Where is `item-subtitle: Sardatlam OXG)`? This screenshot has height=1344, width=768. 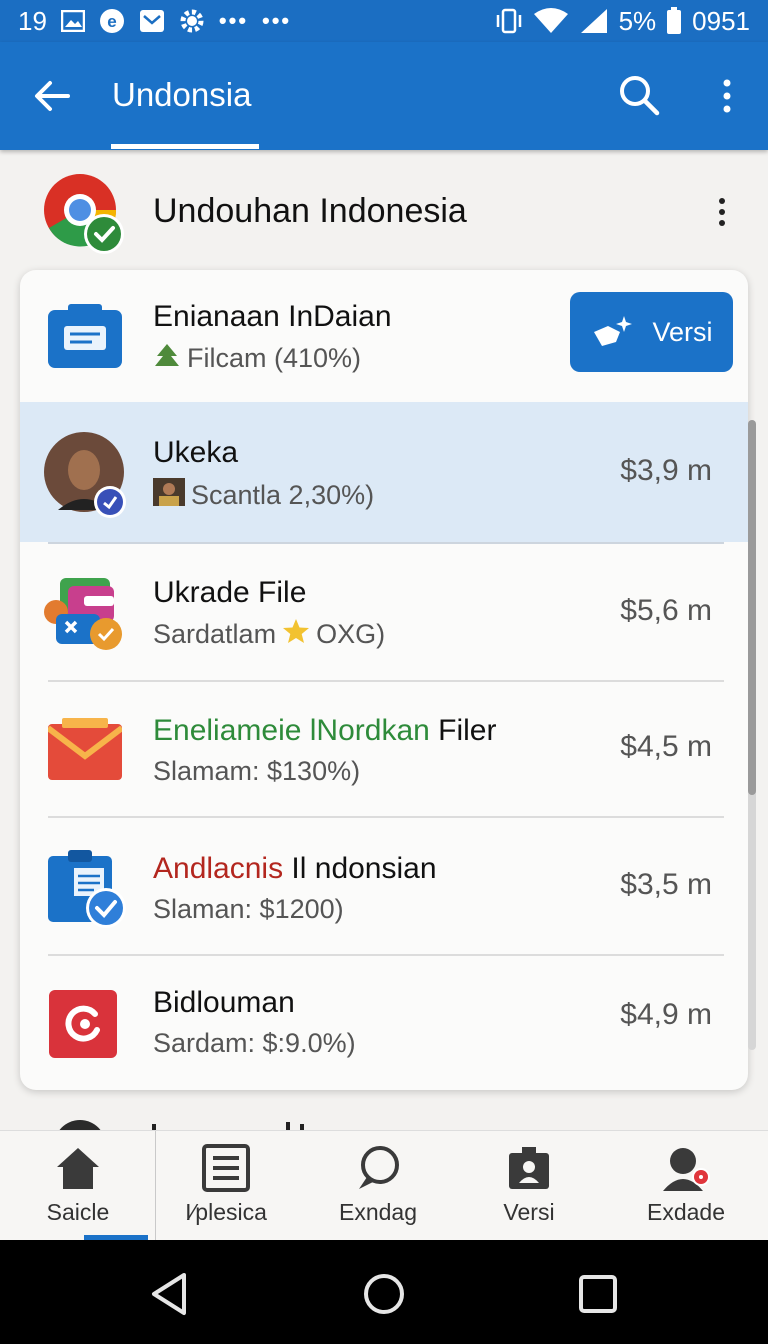 item-subtitle: Sardatlam OXG) is located at coordinates (269, 634).